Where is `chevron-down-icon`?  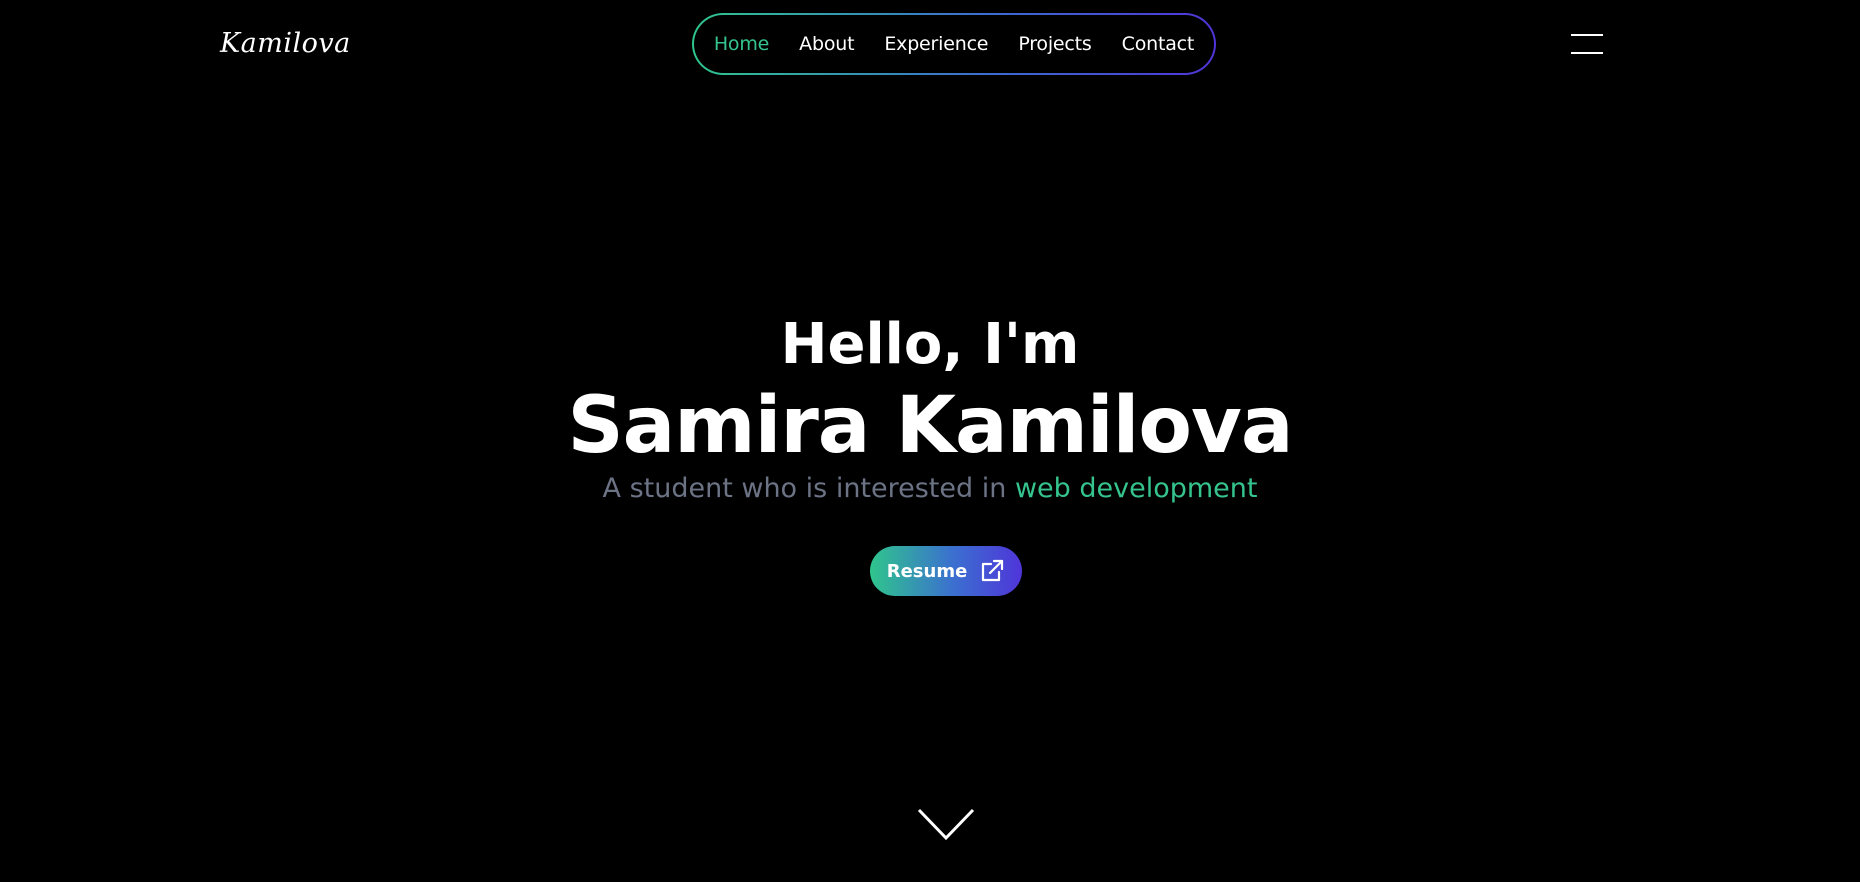 chevron-down-icon is located at coordinates (946, 824).